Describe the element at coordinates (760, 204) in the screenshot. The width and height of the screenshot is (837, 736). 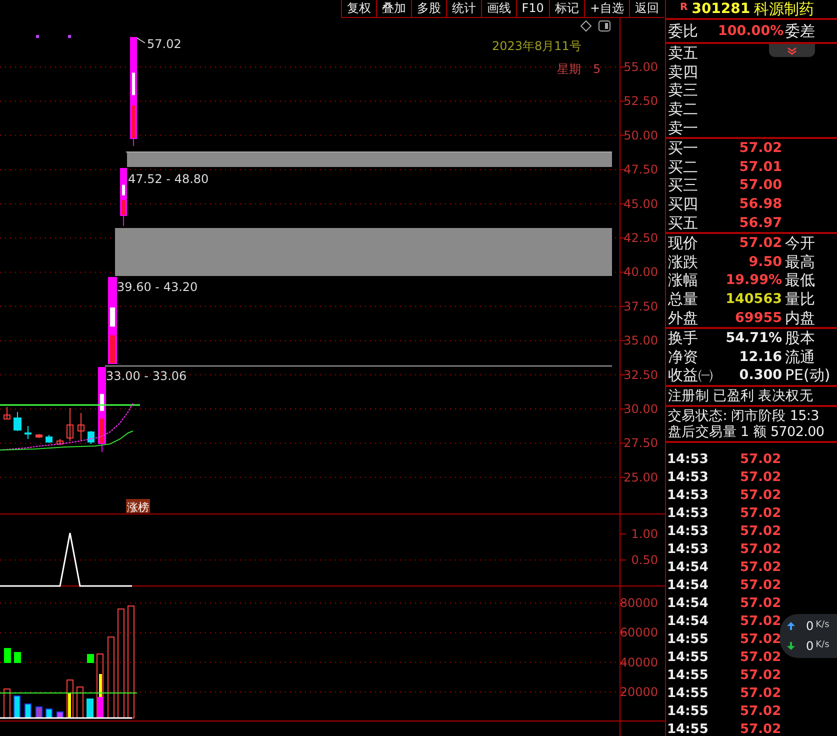
I see `quote-value: 56.98` at that location.